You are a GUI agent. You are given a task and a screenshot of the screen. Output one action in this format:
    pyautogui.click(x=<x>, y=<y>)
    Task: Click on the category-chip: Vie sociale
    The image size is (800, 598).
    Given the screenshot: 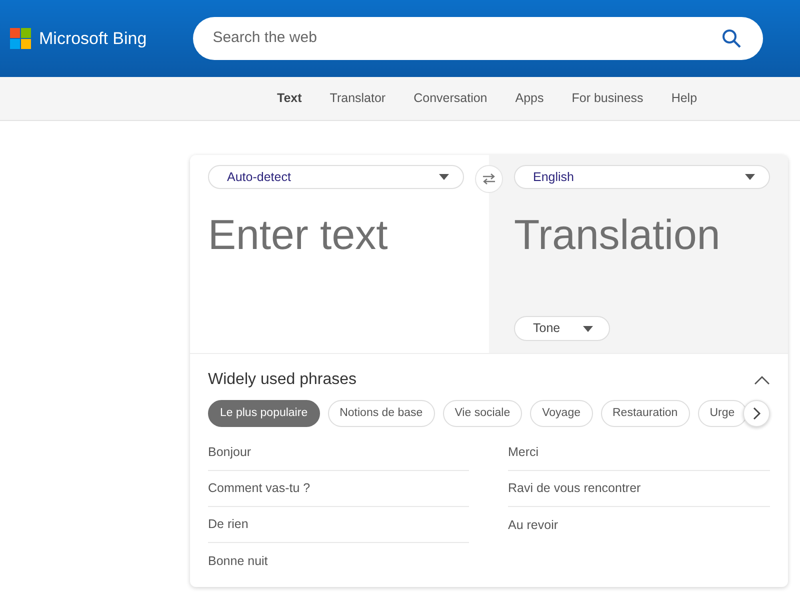 What is the action you would take?
    pyautogui.click(x=482, y=413)
    